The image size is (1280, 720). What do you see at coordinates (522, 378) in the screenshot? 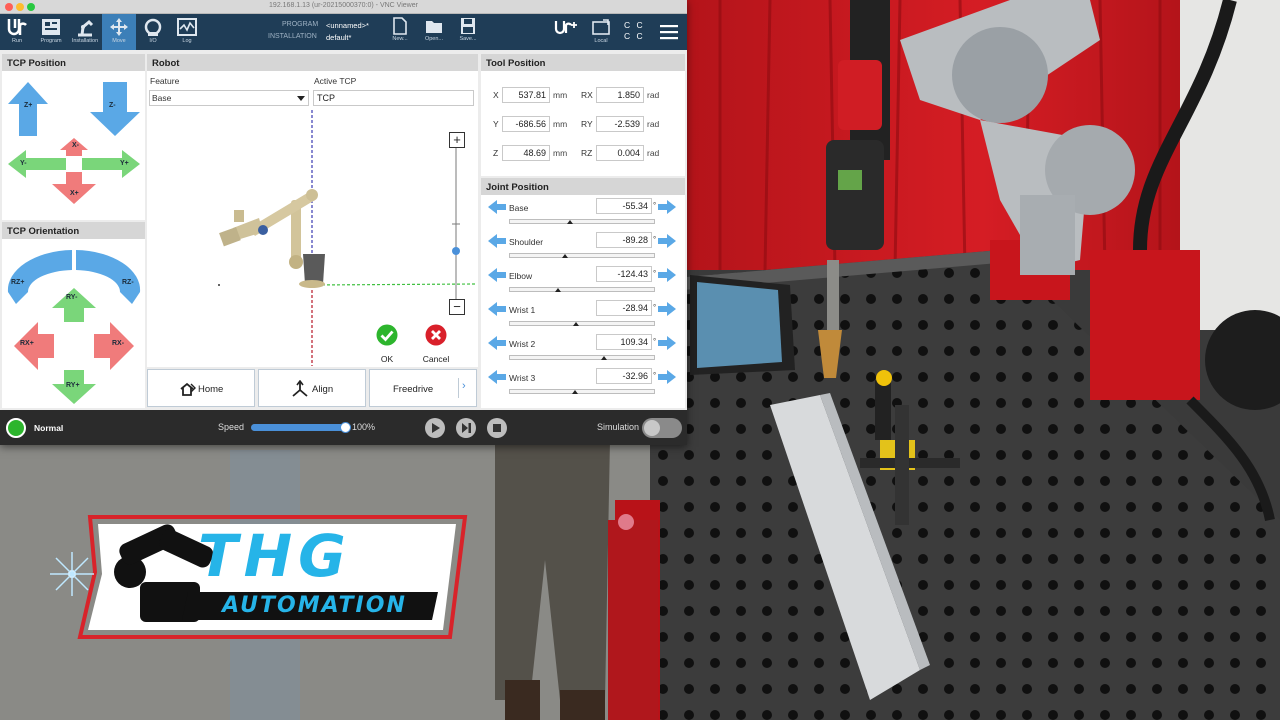
I see `joint-name: Wrist 3` at bounding box center [522, 378].